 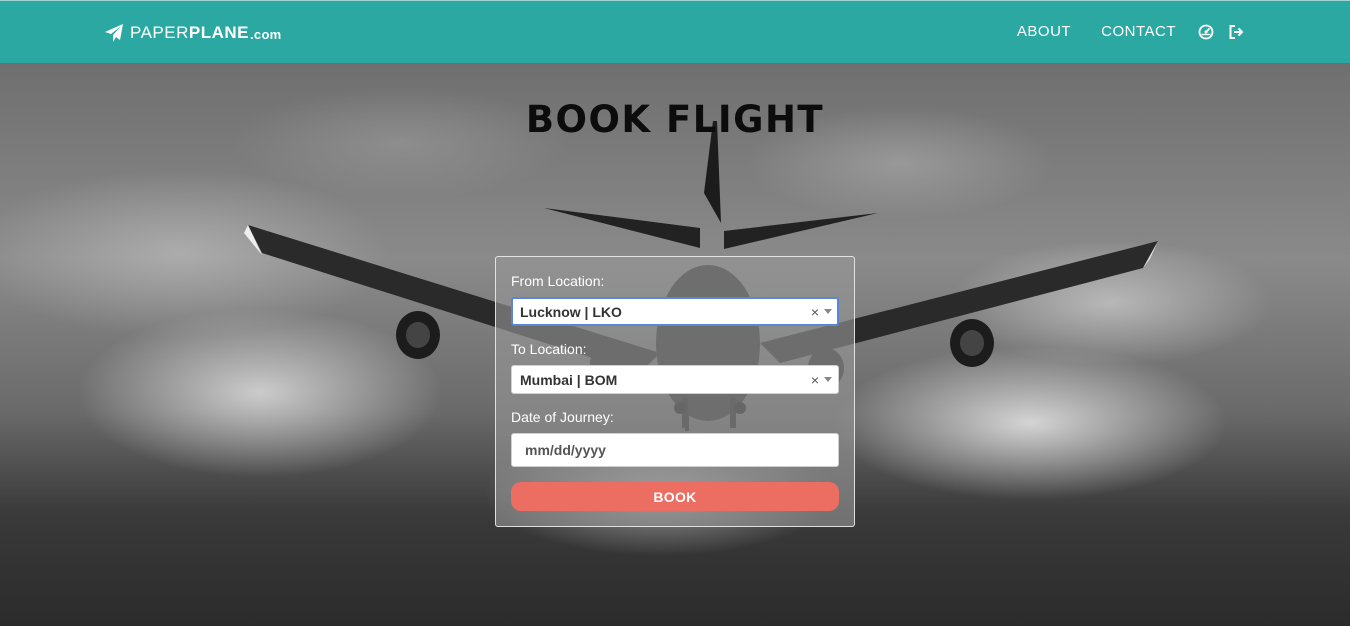 I want to click on top-navbar: PAPER PLANE .com ABOUT CONTACT, so click(x=675, y=31).